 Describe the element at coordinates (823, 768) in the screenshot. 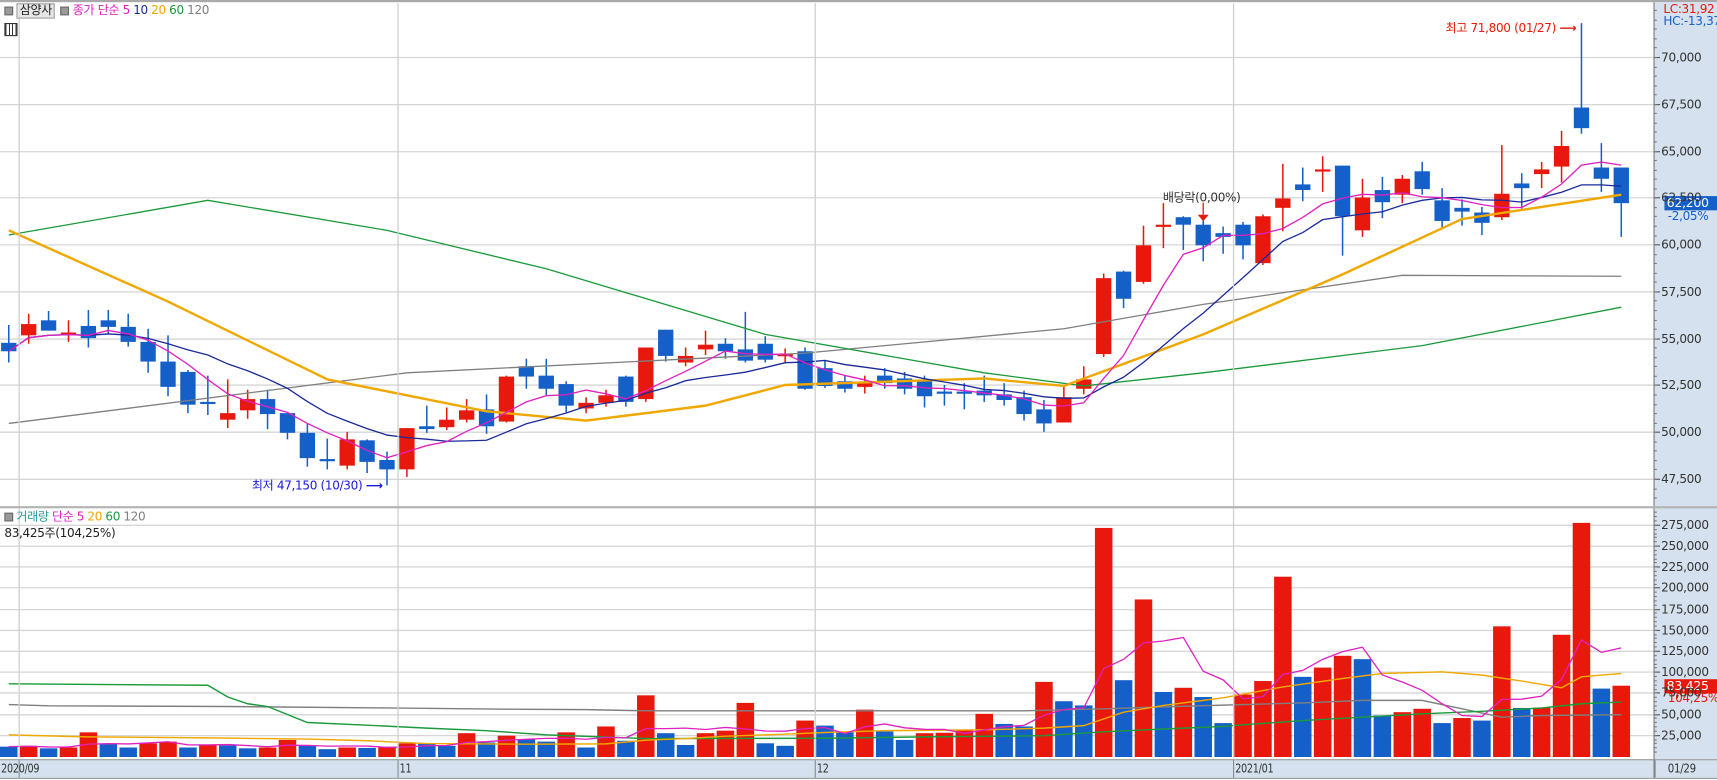

I see `x-tick-label: 12` at that location.